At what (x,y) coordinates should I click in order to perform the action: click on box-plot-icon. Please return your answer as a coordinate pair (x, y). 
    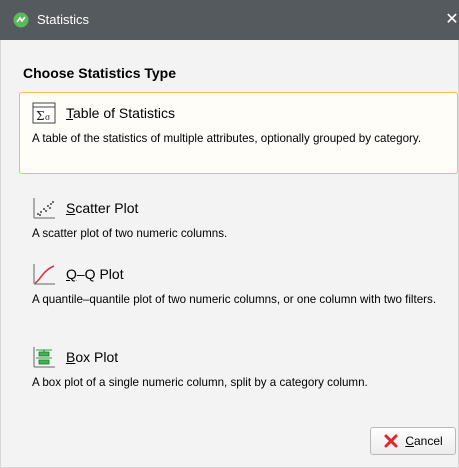
    Looking at the image, I should click on (44, 357).